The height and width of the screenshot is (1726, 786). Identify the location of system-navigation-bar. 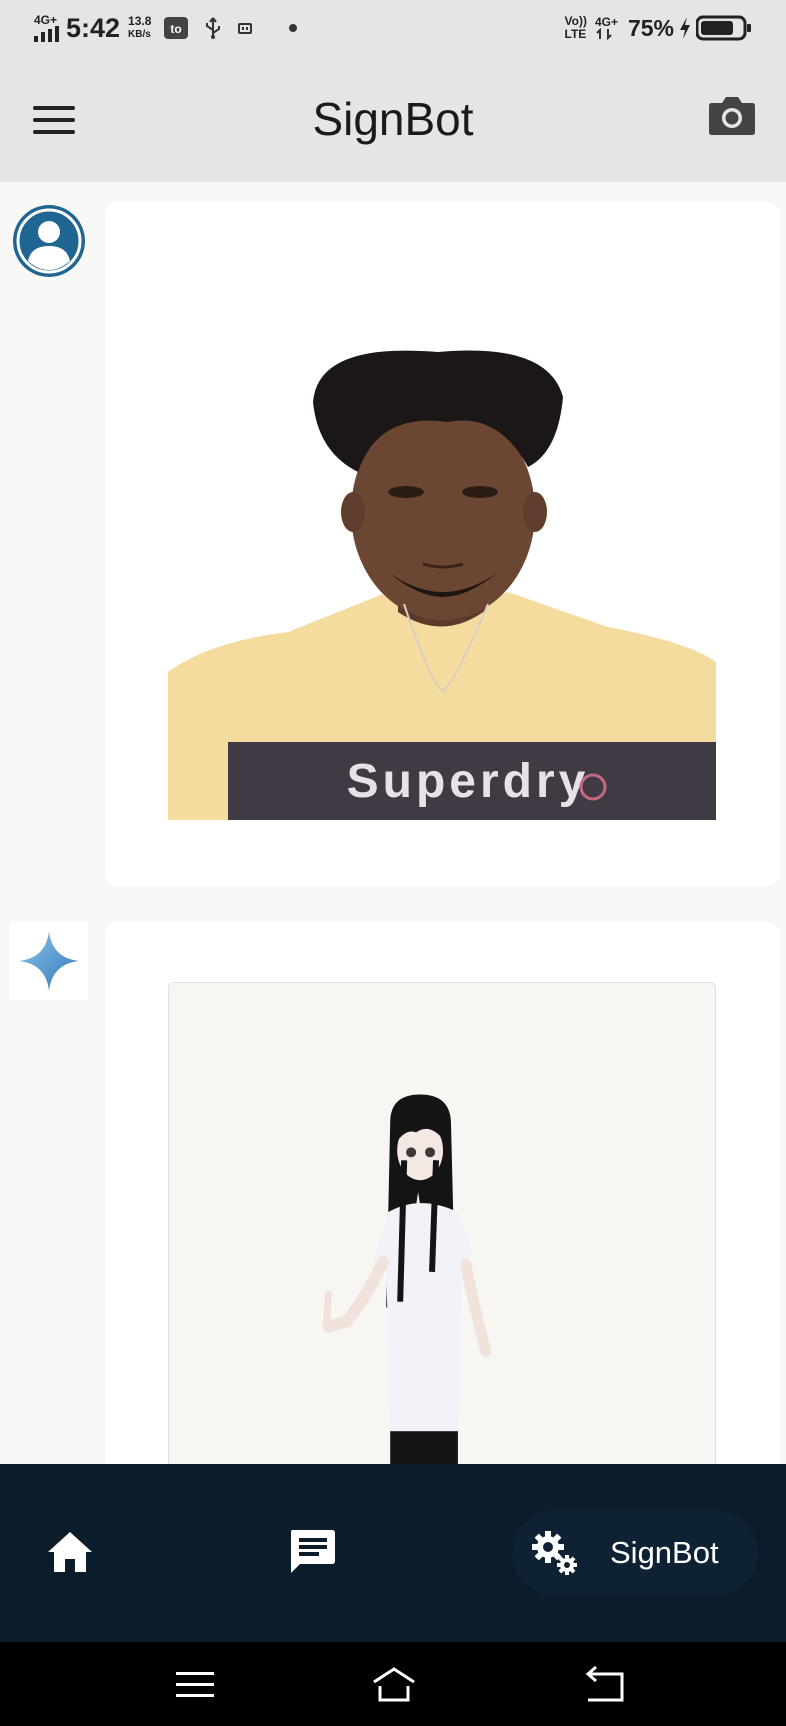
(393, 1684).